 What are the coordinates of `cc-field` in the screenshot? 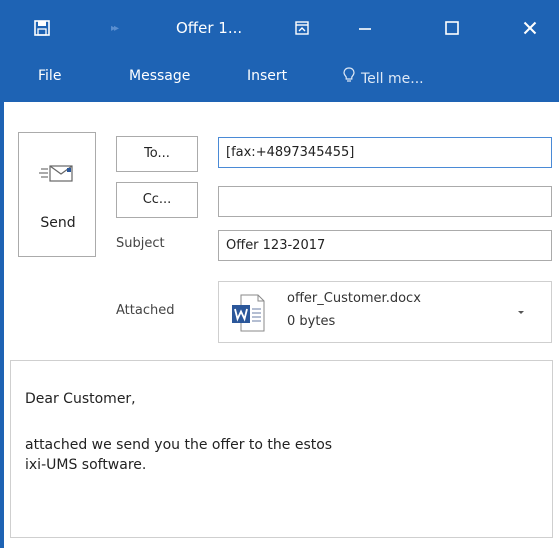 It's located at (385, 201).